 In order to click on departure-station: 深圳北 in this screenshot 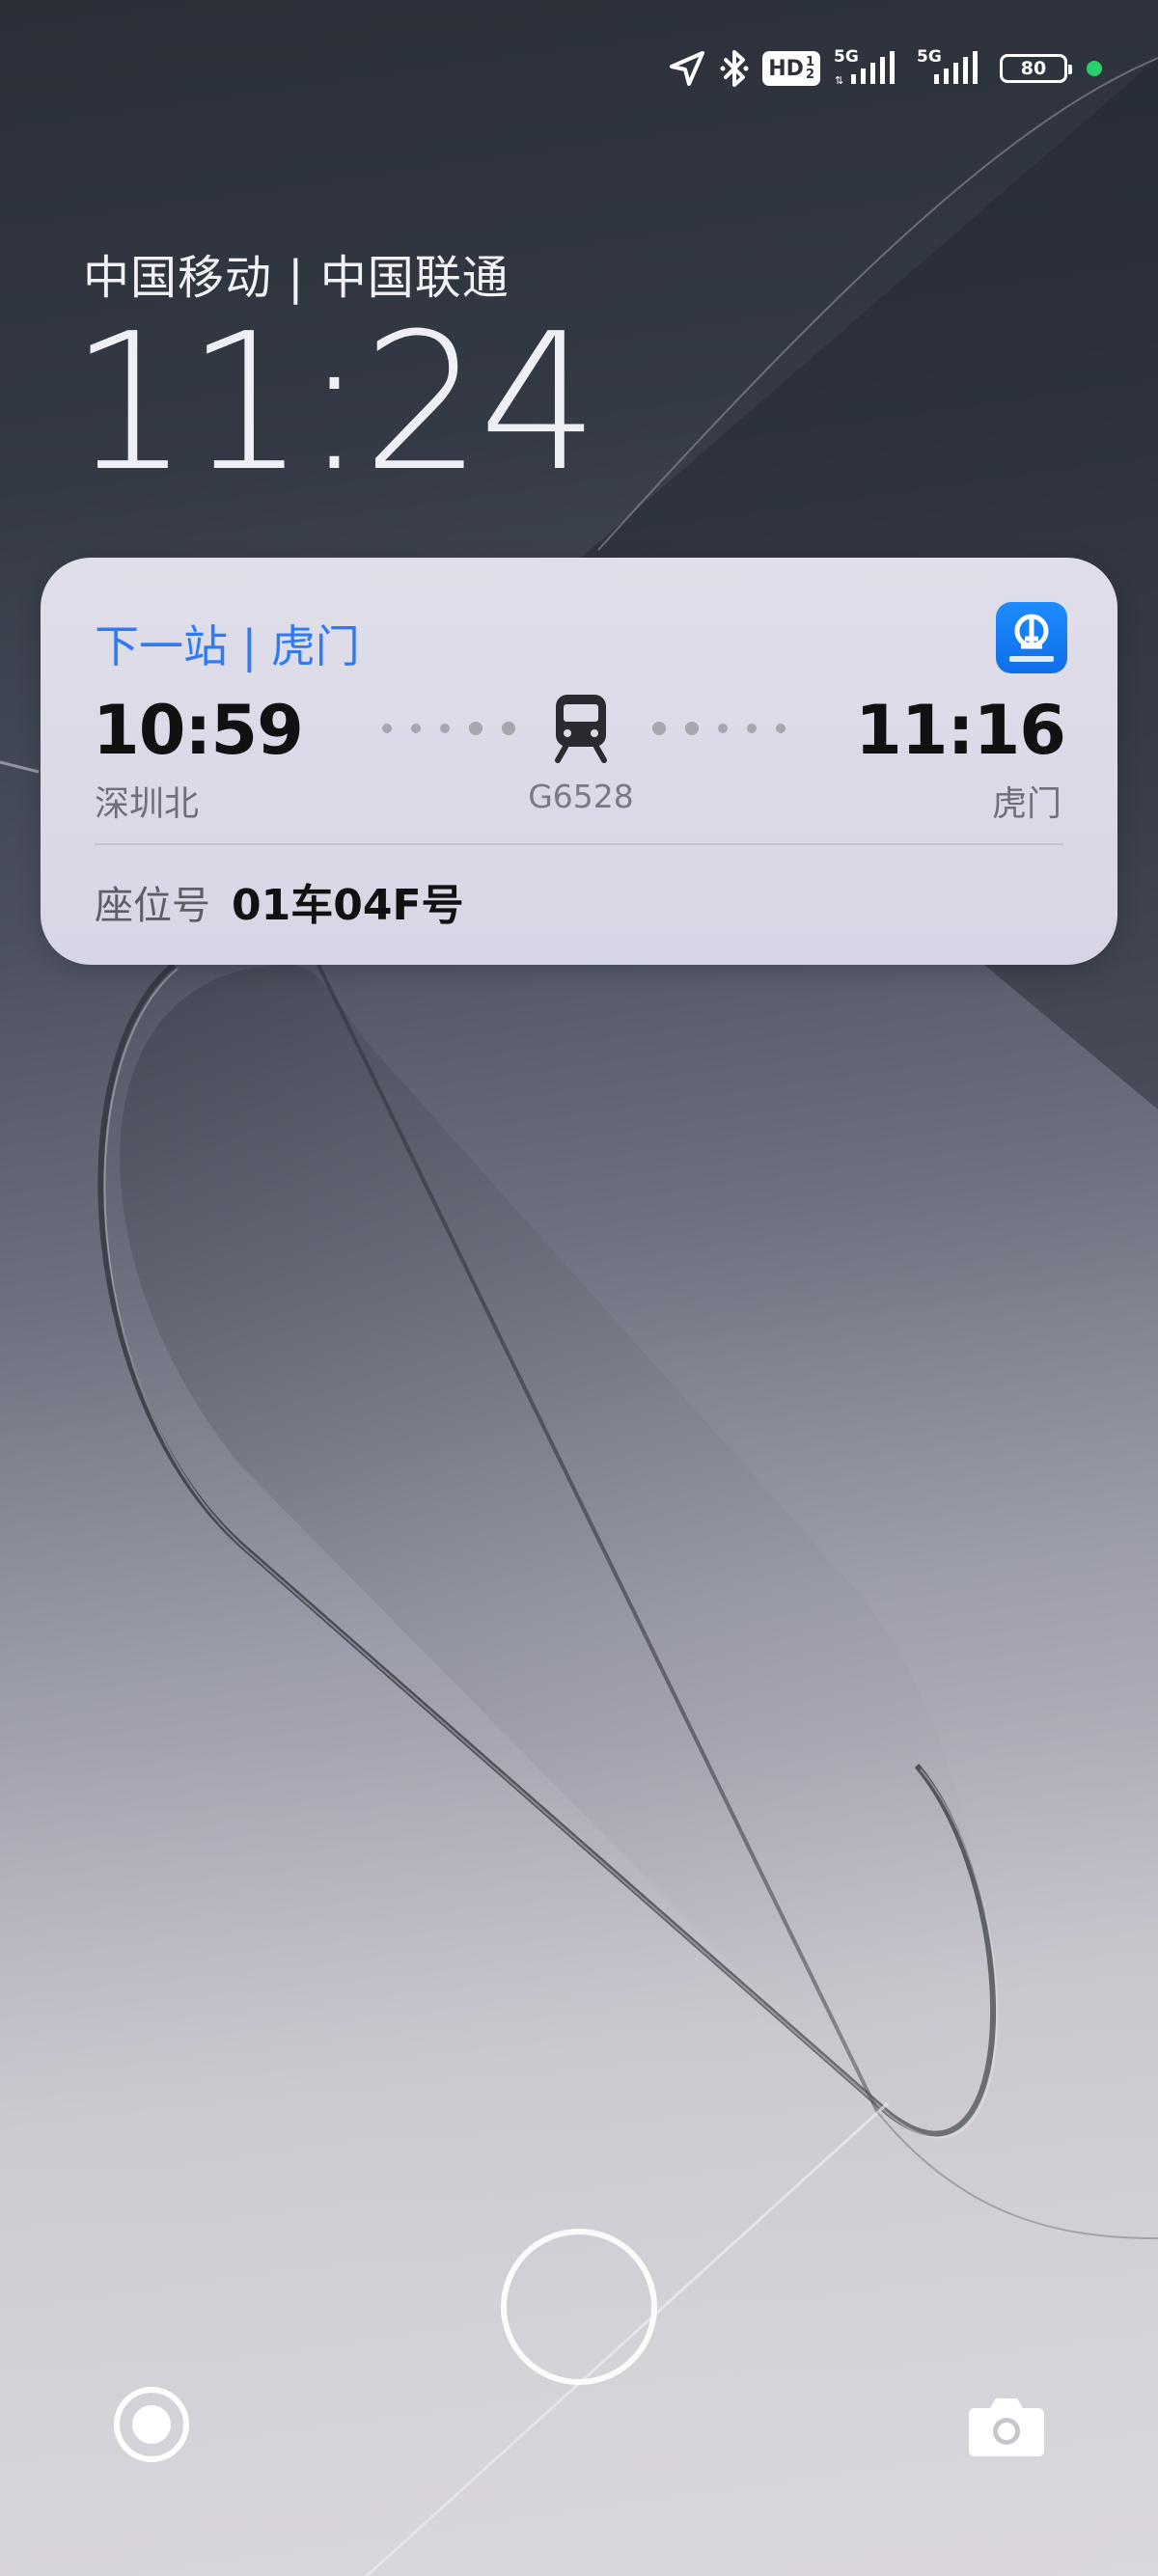, I will do `click(147, 804)`.